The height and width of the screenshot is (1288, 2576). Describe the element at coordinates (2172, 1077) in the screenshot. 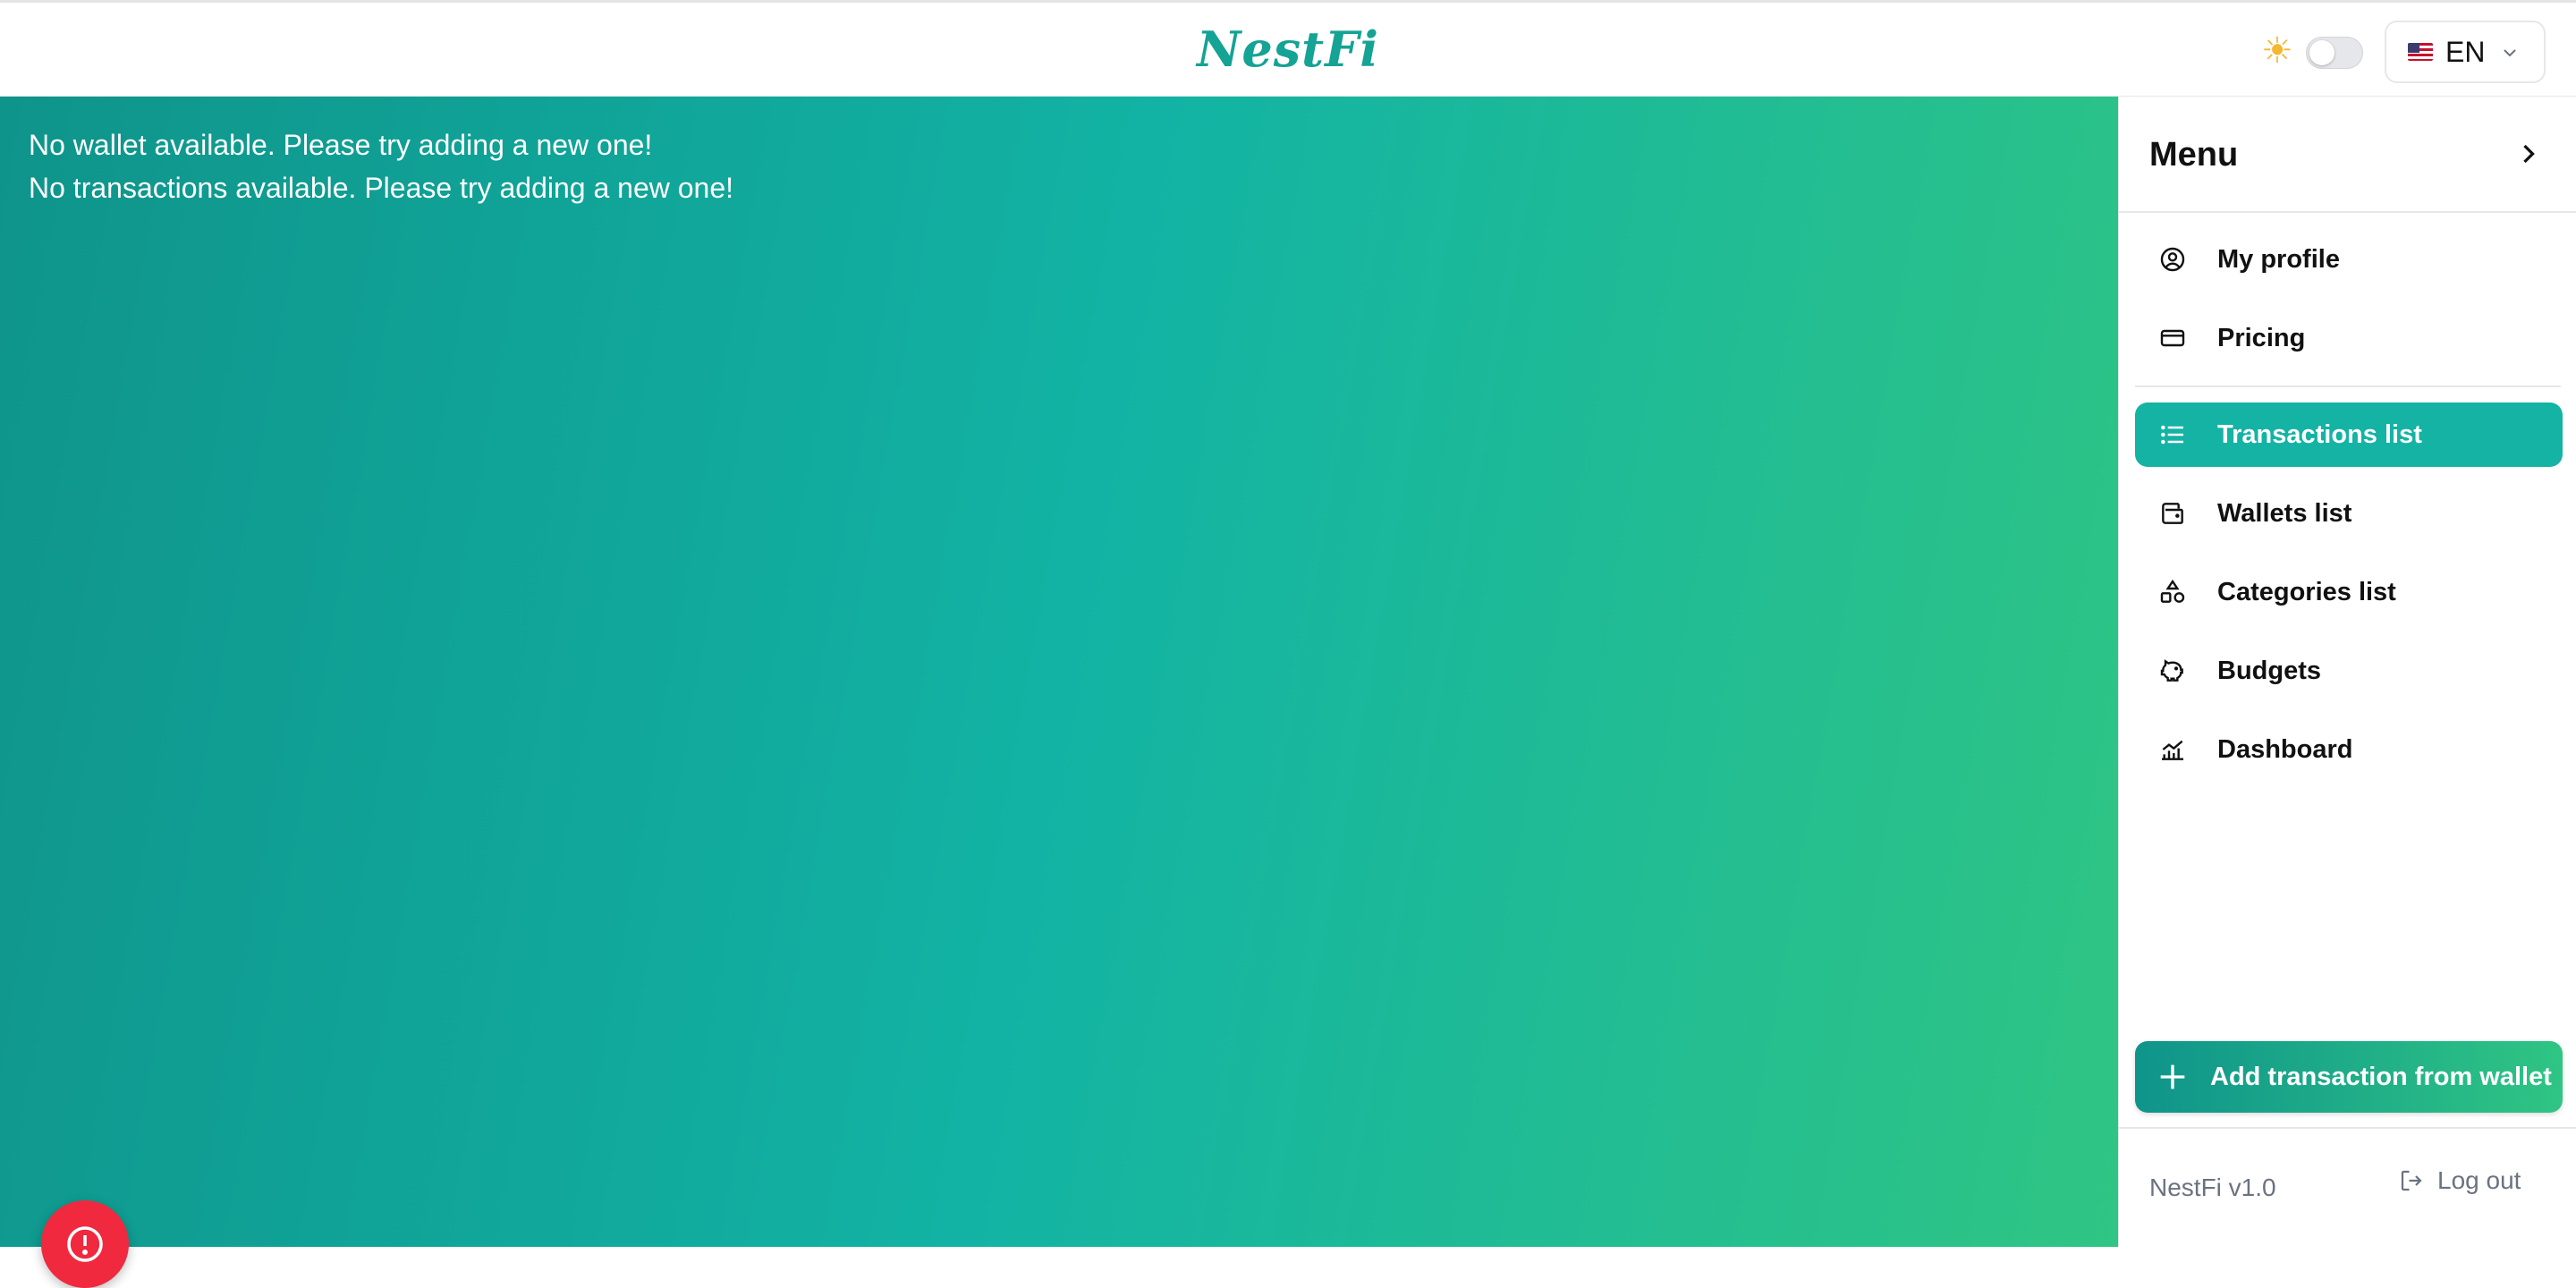

I see `plus-icon` at that location.